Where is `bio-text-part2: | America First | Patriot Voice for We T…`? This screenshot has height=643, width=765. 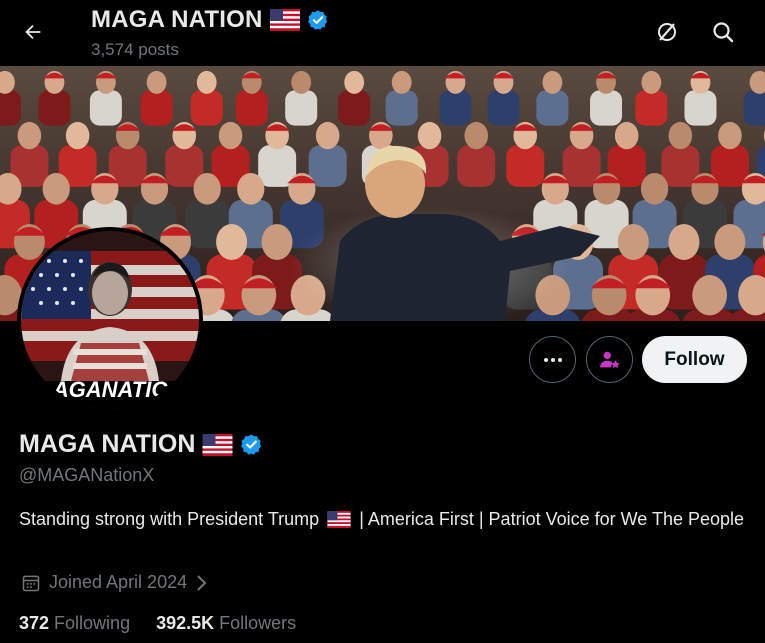 bio-text-part2: | America First | Patriot Voice for We T… is located at coordinates (552, 519).